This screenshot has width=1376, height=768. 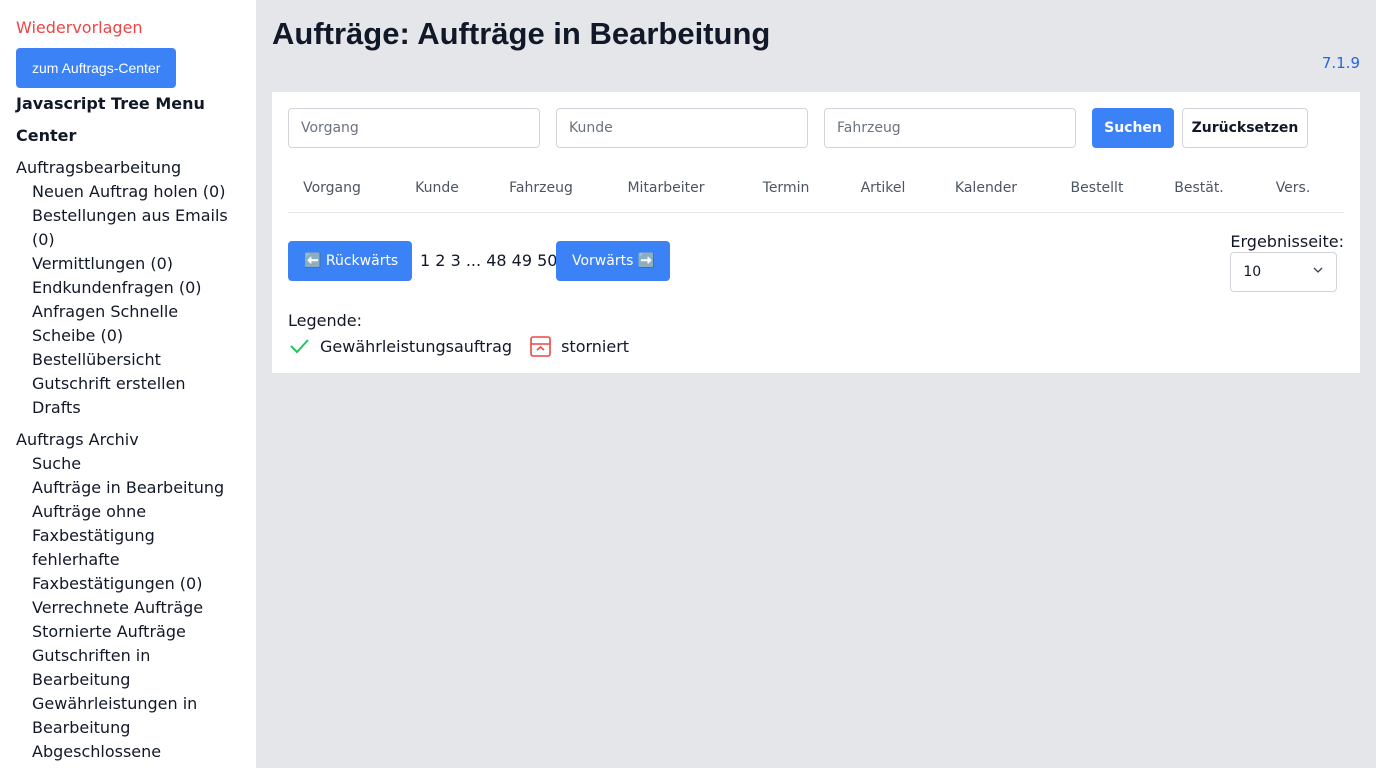 I want to click on legend-cancelled-label: storniert, so click(x=595, y=346).